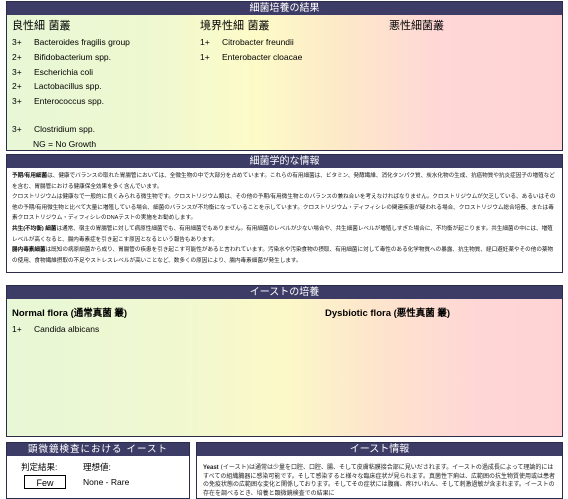  I want to click on organism-name: Enterococcus spp., so click(69, 101).